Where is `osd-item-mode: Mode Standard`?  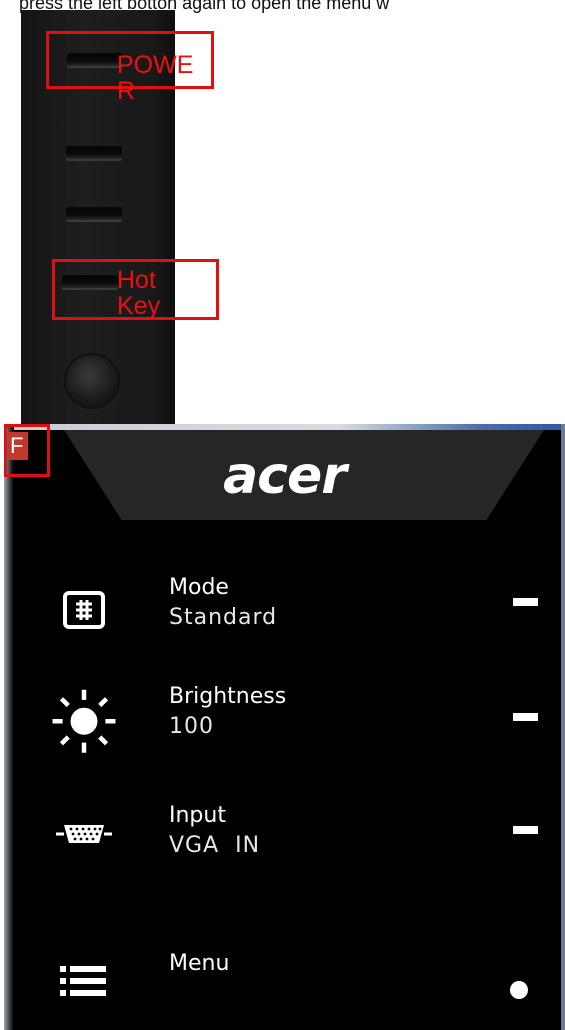 osd-item-mode: Mode Standard is located at coordinates (284, 617).